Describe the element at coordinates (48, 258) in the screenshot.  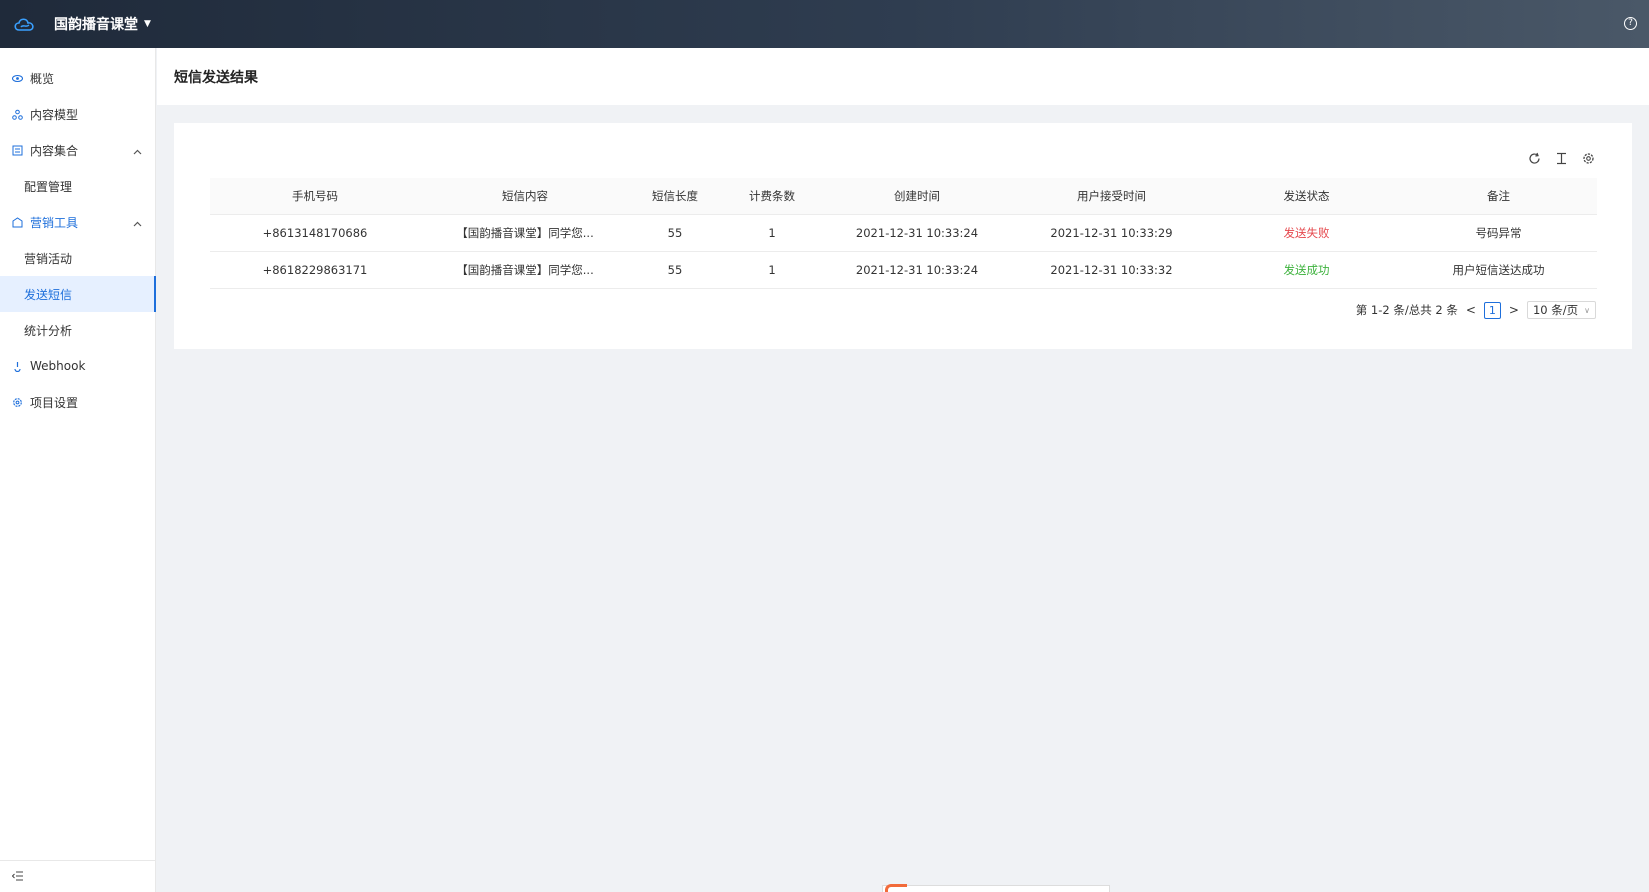
I see `sidebar-item-label: 营销活动` at that location.